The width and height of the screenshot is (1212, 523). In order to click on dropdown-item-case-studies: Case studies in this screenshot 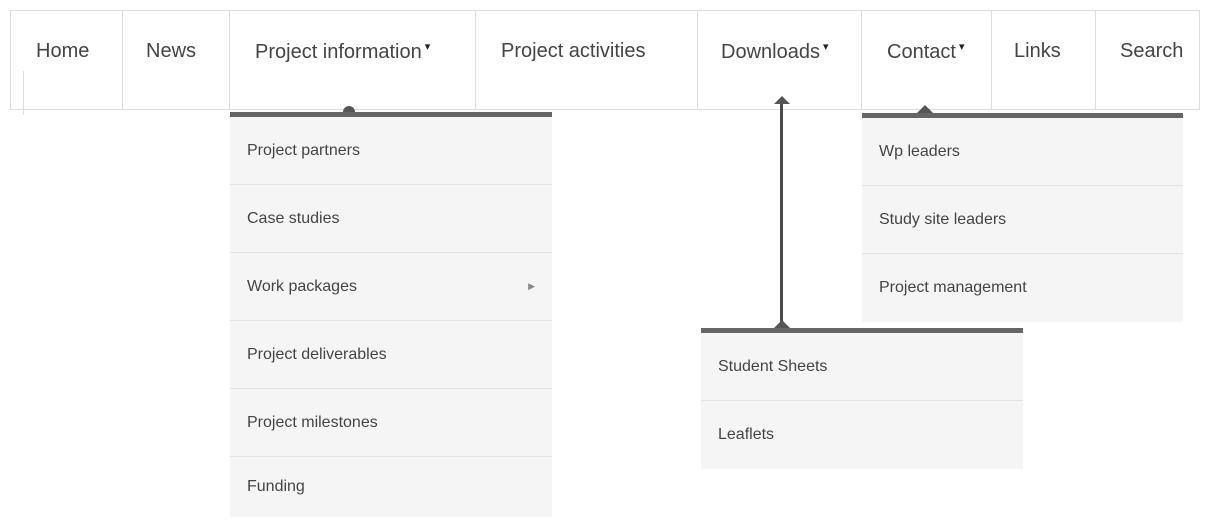, I will do `click(391, 219)`.